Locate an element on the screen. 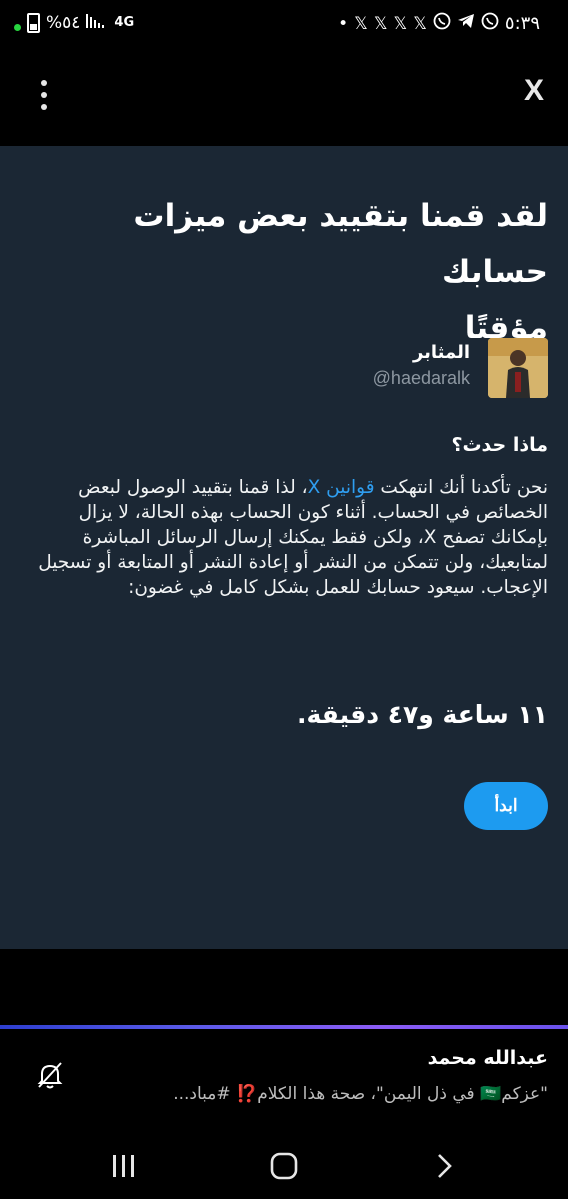 This screenshot has width=568, height=1199. battery-icon is located at coordinates (33, 22).